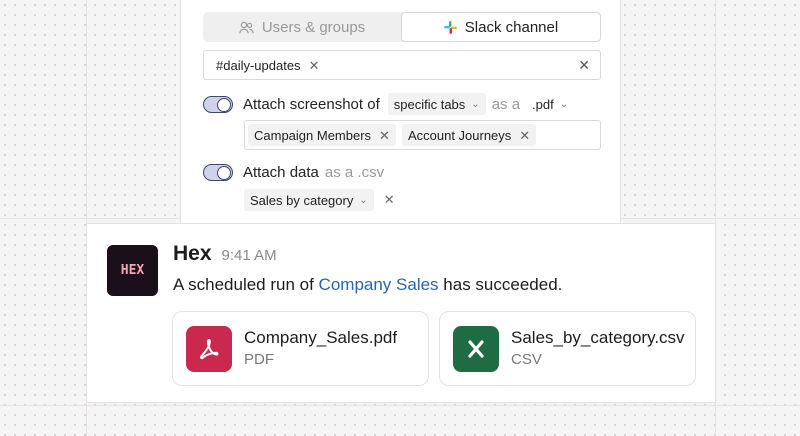 The image size is (800, 436). I want to click on data-format-text: as a .csv, so click(354, 172).